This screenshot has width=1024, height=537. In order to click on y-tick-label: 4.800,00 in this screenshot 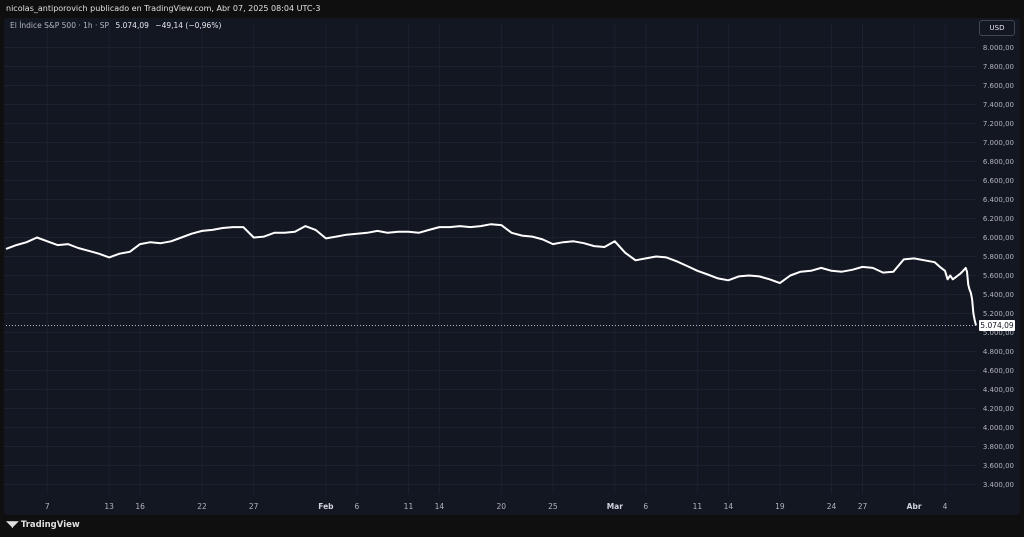, I will do `click(998, 352)`.